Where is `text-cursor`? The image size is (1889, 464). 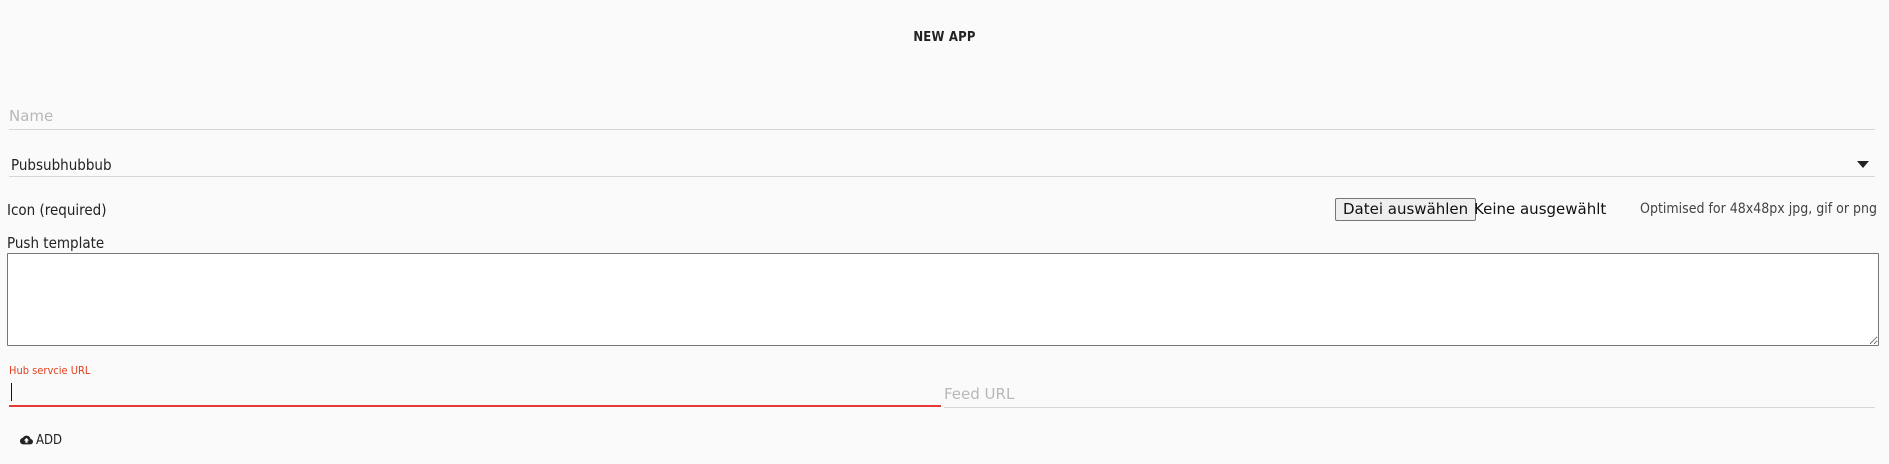 text-cursor is located at coordinates (11, 392).